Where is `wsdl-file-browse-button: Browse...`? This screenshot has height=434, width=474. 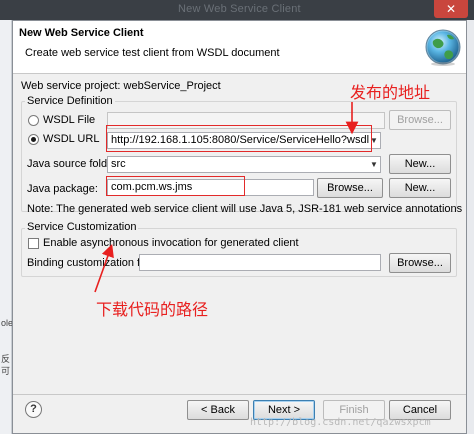
wsdl-file-browse-button: Browse... is located at coordinates (420, 120).